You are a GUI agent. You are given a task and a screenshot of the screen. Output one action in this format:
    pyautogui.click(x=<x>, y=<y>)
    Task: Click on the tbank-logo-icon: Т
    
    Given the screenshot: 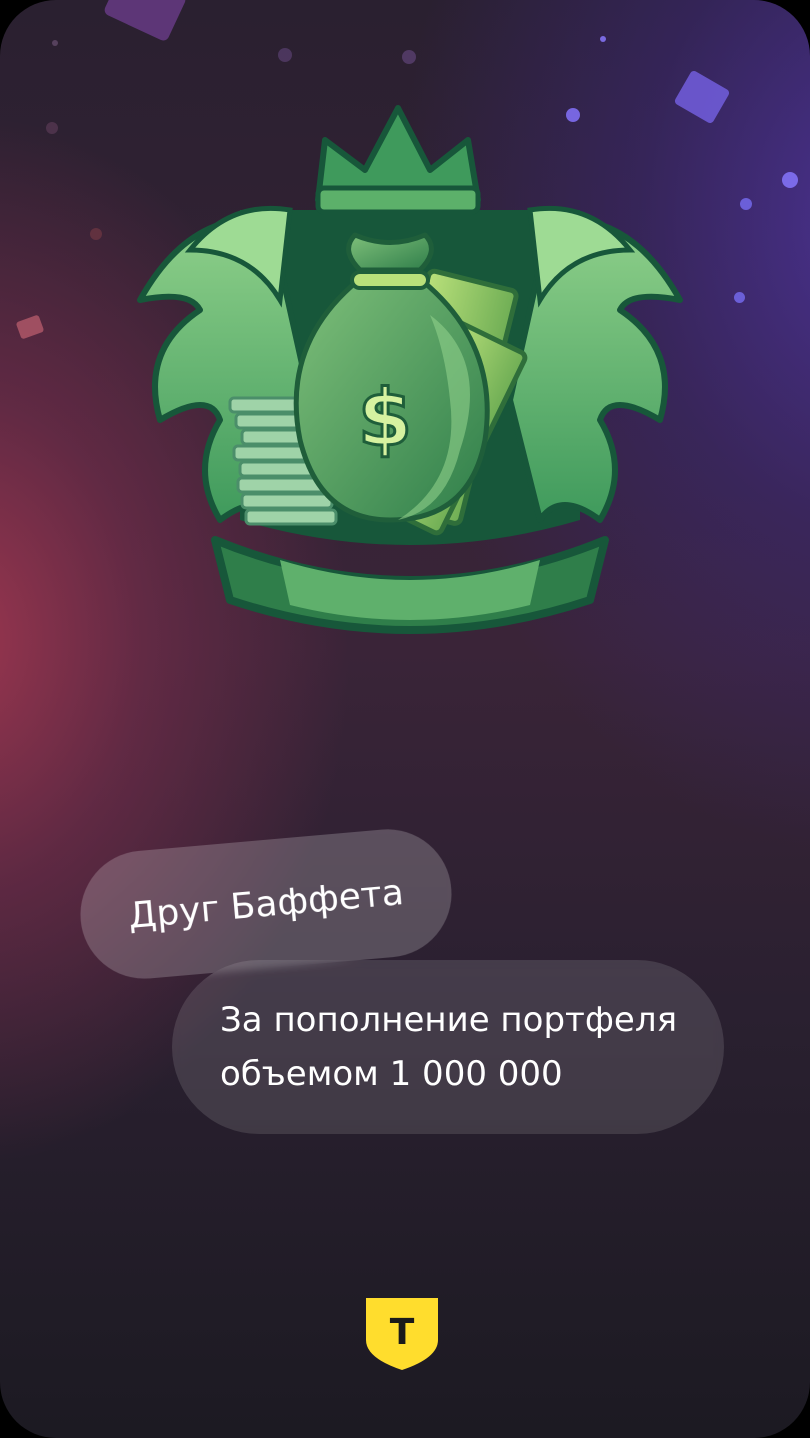 What is the action you would take?
    pyautogui.click(x=402, y=1334)
    